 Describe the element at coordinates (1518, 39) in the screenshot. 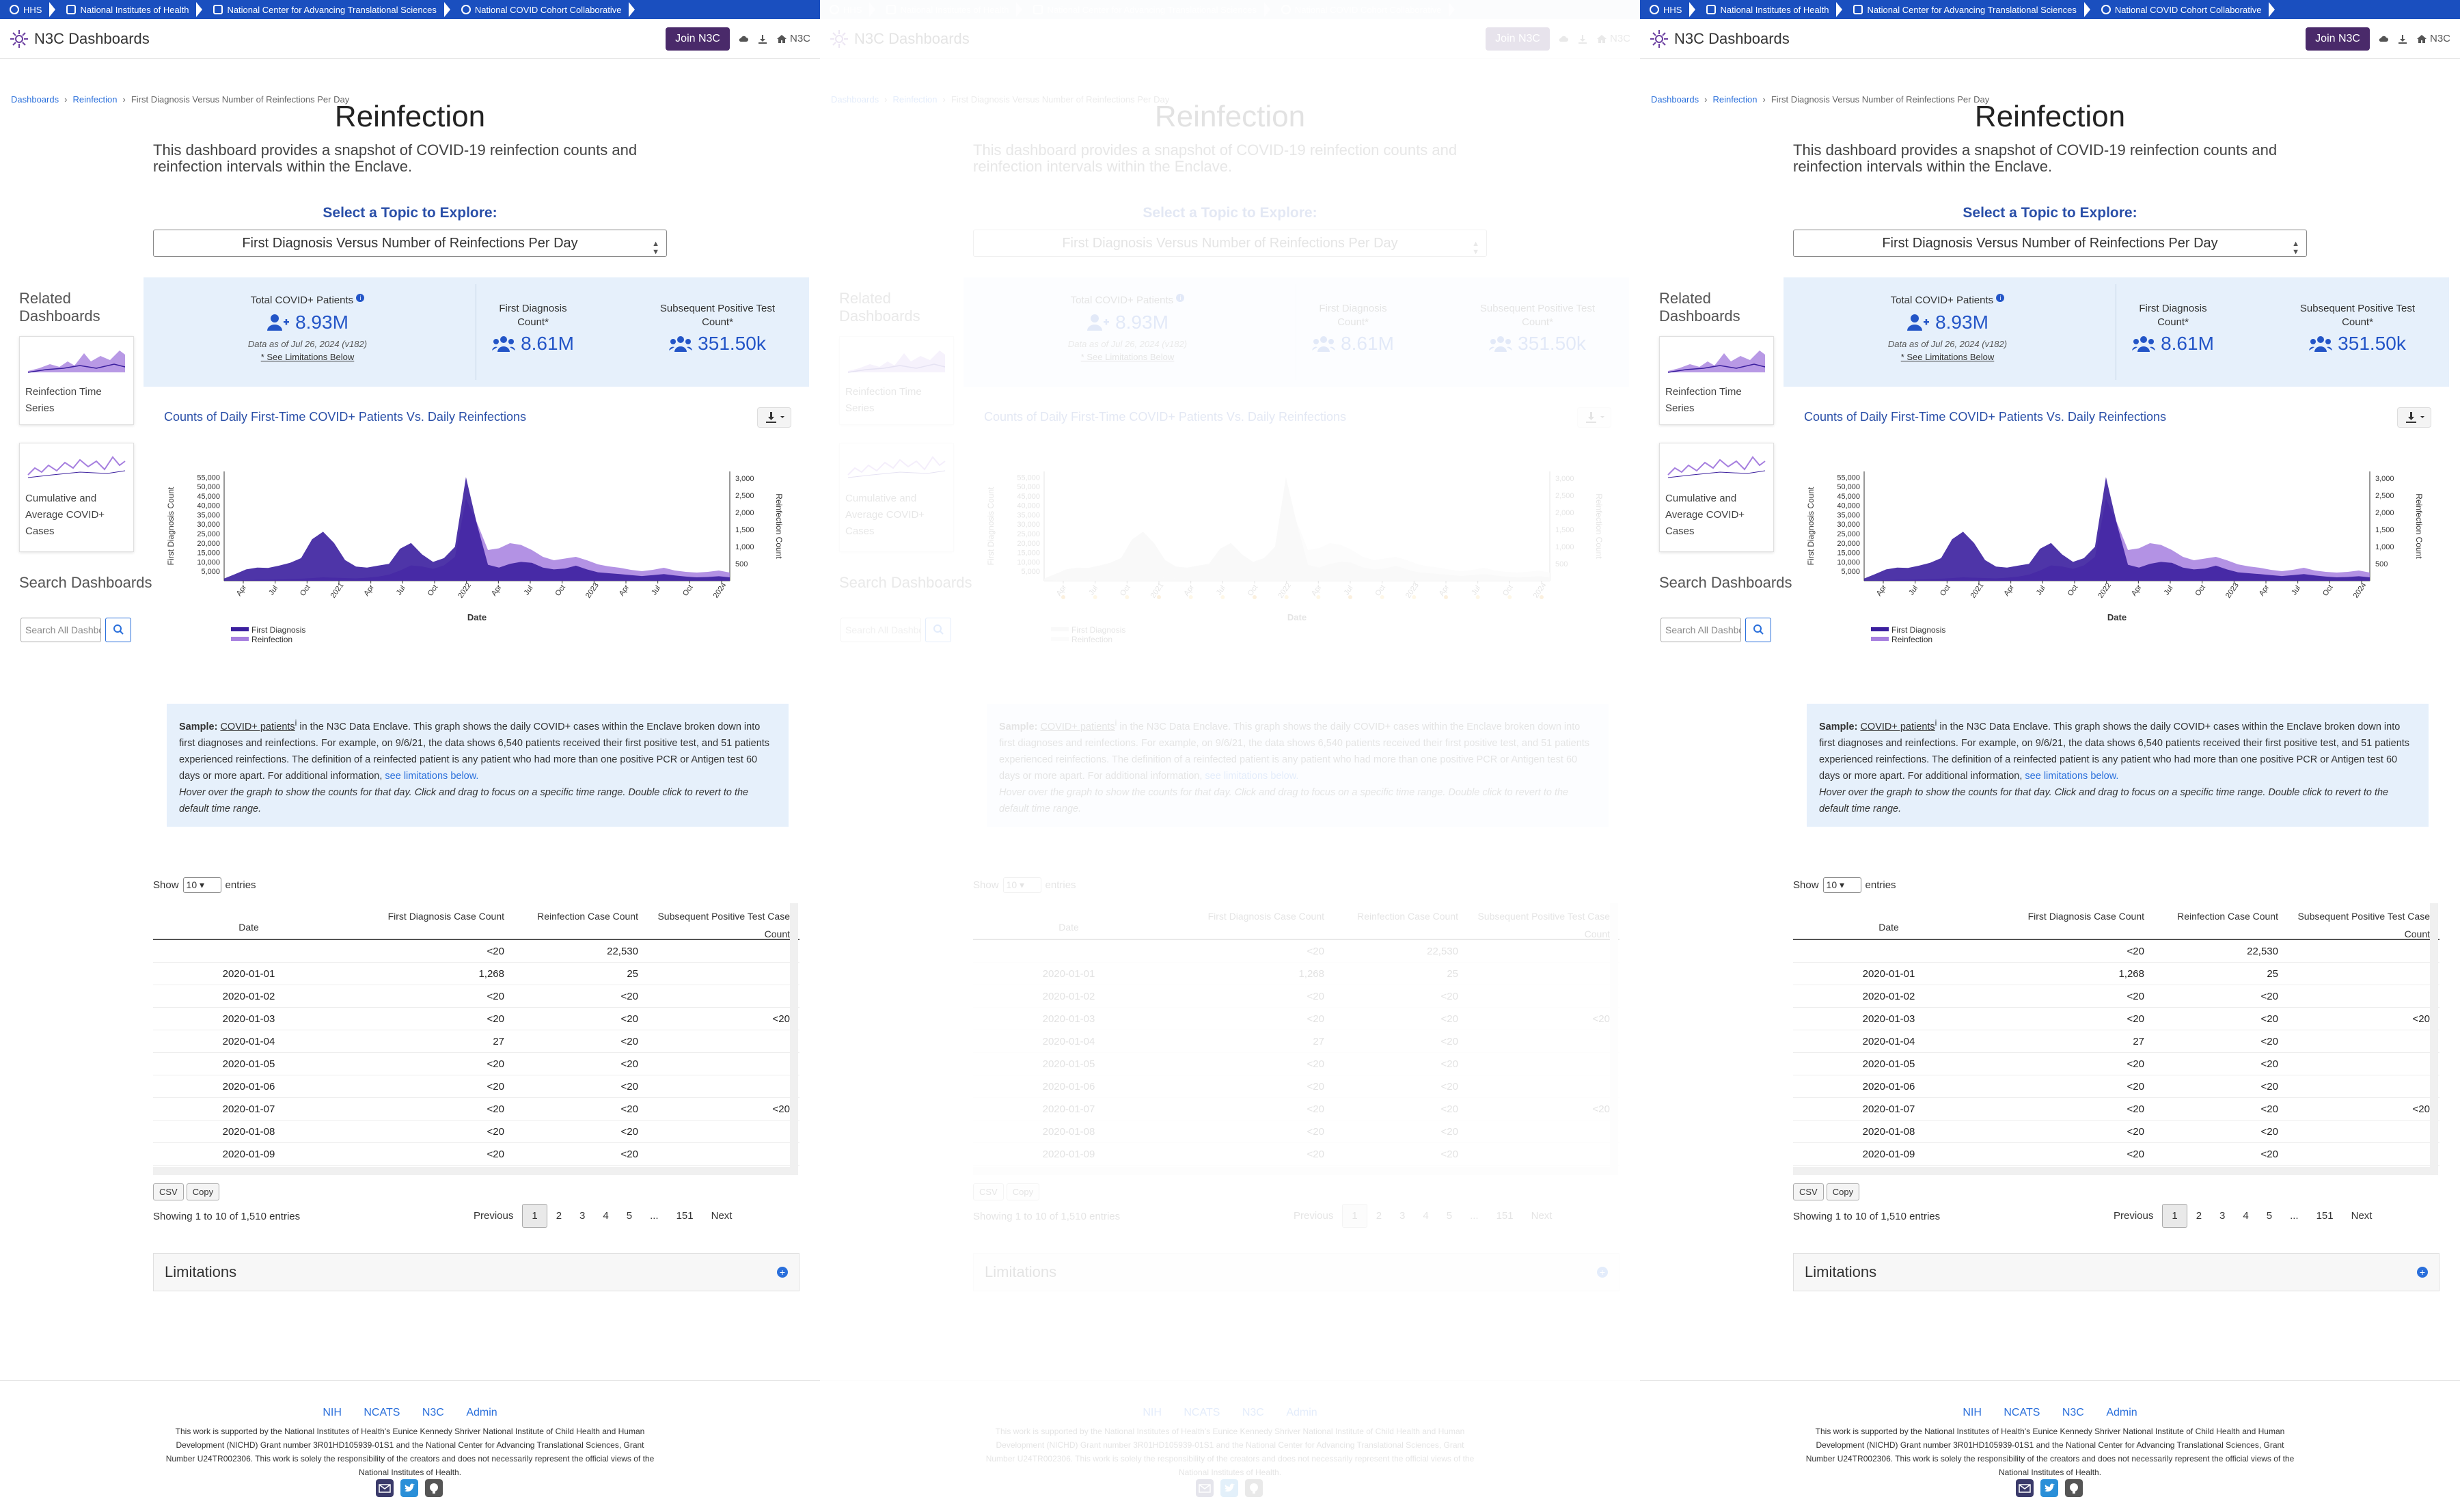

I see `join-n3c-button: Join N3C` at that location.